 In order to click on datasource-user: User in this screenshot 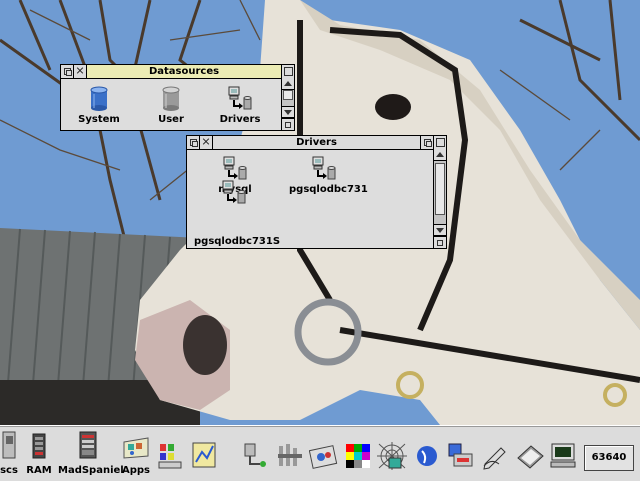, I will do `click(171, 105)`.